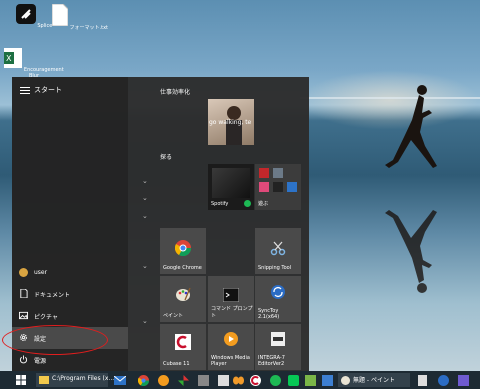  I want to click on tile-video-text: go walking, te, so click(230, 122).